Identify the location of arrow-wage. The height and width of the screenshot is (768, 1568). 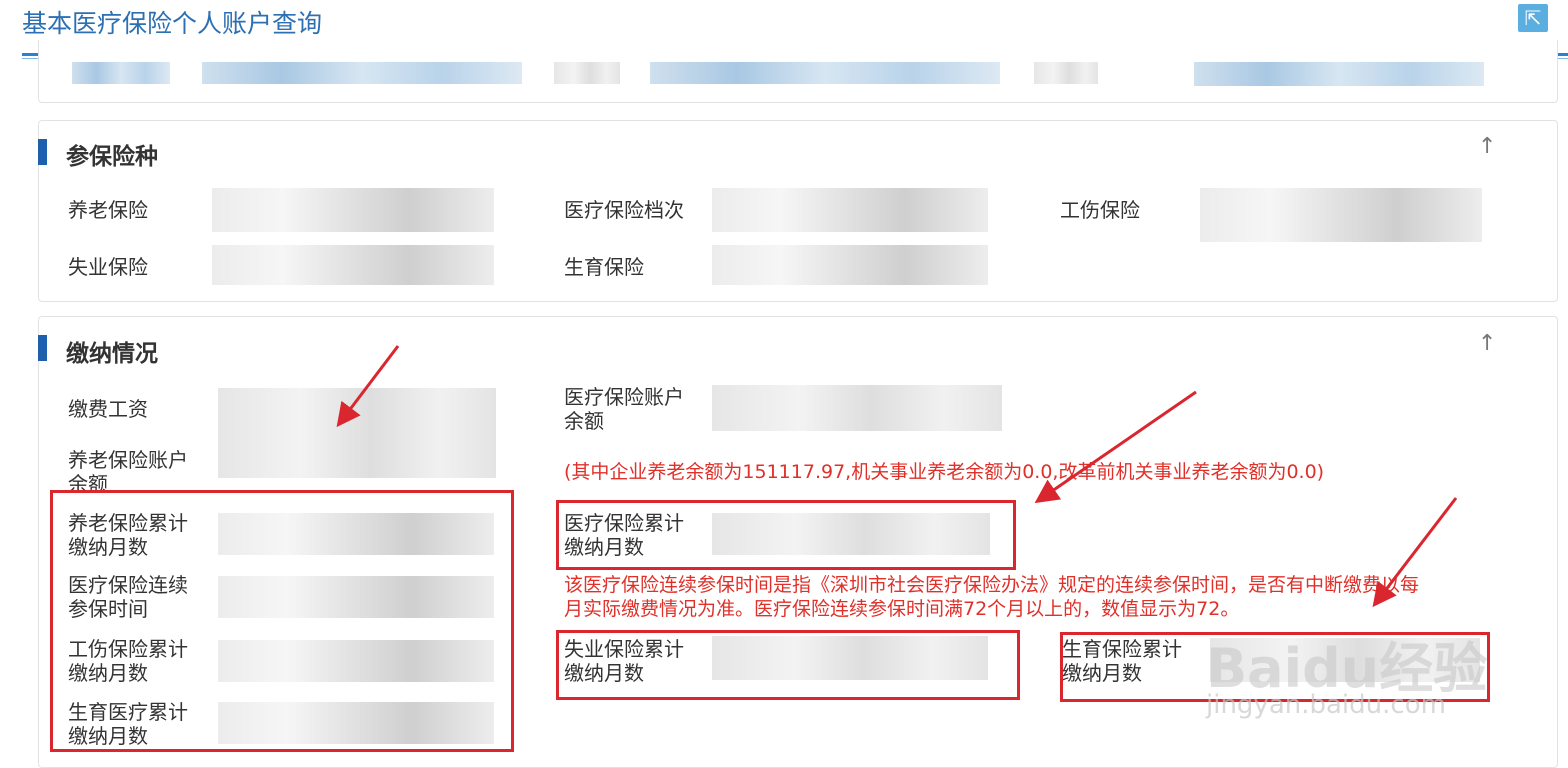
(368, 386).